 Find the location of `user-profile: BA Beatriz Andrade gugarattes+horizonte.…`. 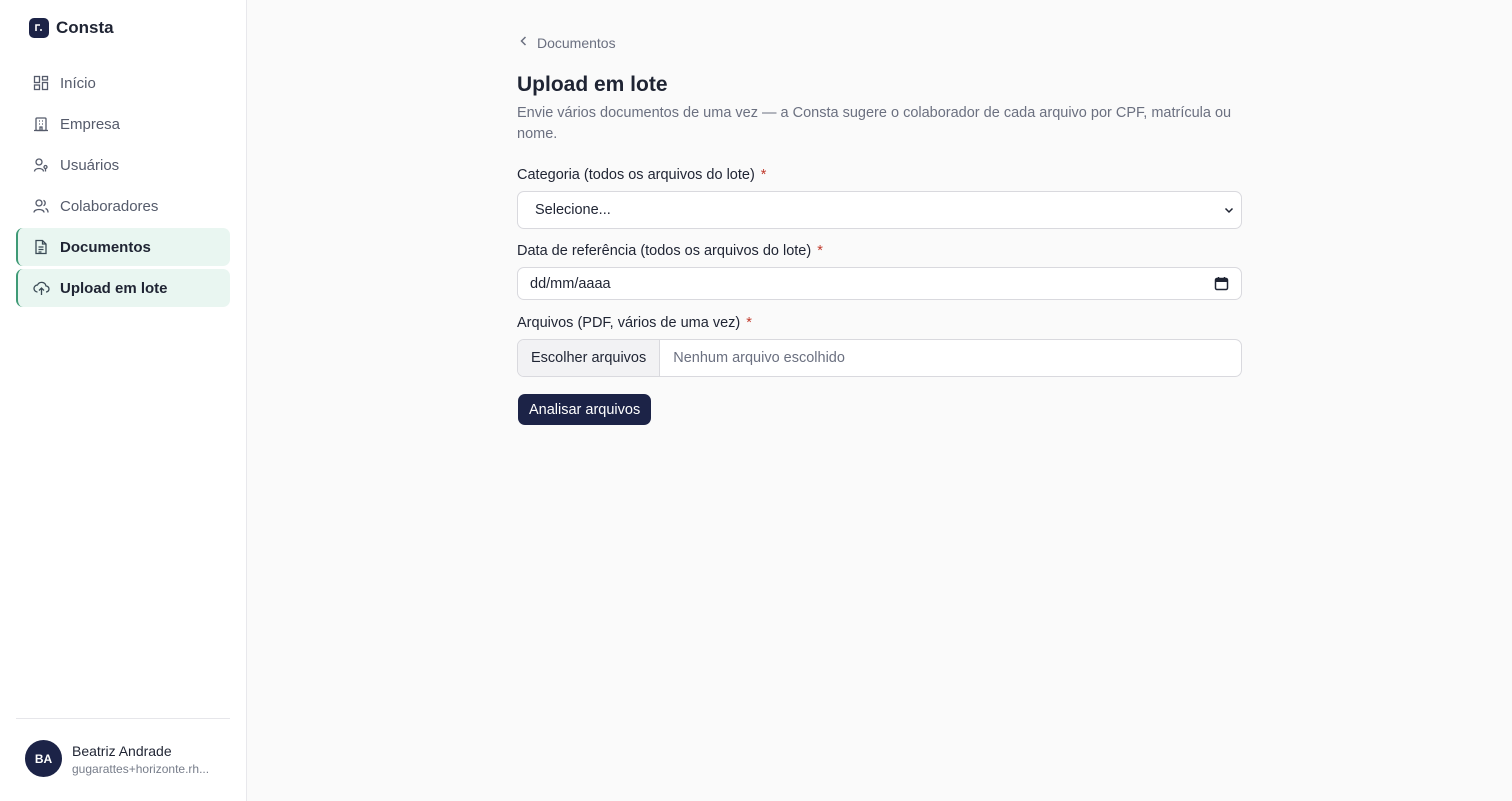

user-profile: BA Beatriz Andrade gugarattes+horizonte.… is located at coordinates (123, 759).